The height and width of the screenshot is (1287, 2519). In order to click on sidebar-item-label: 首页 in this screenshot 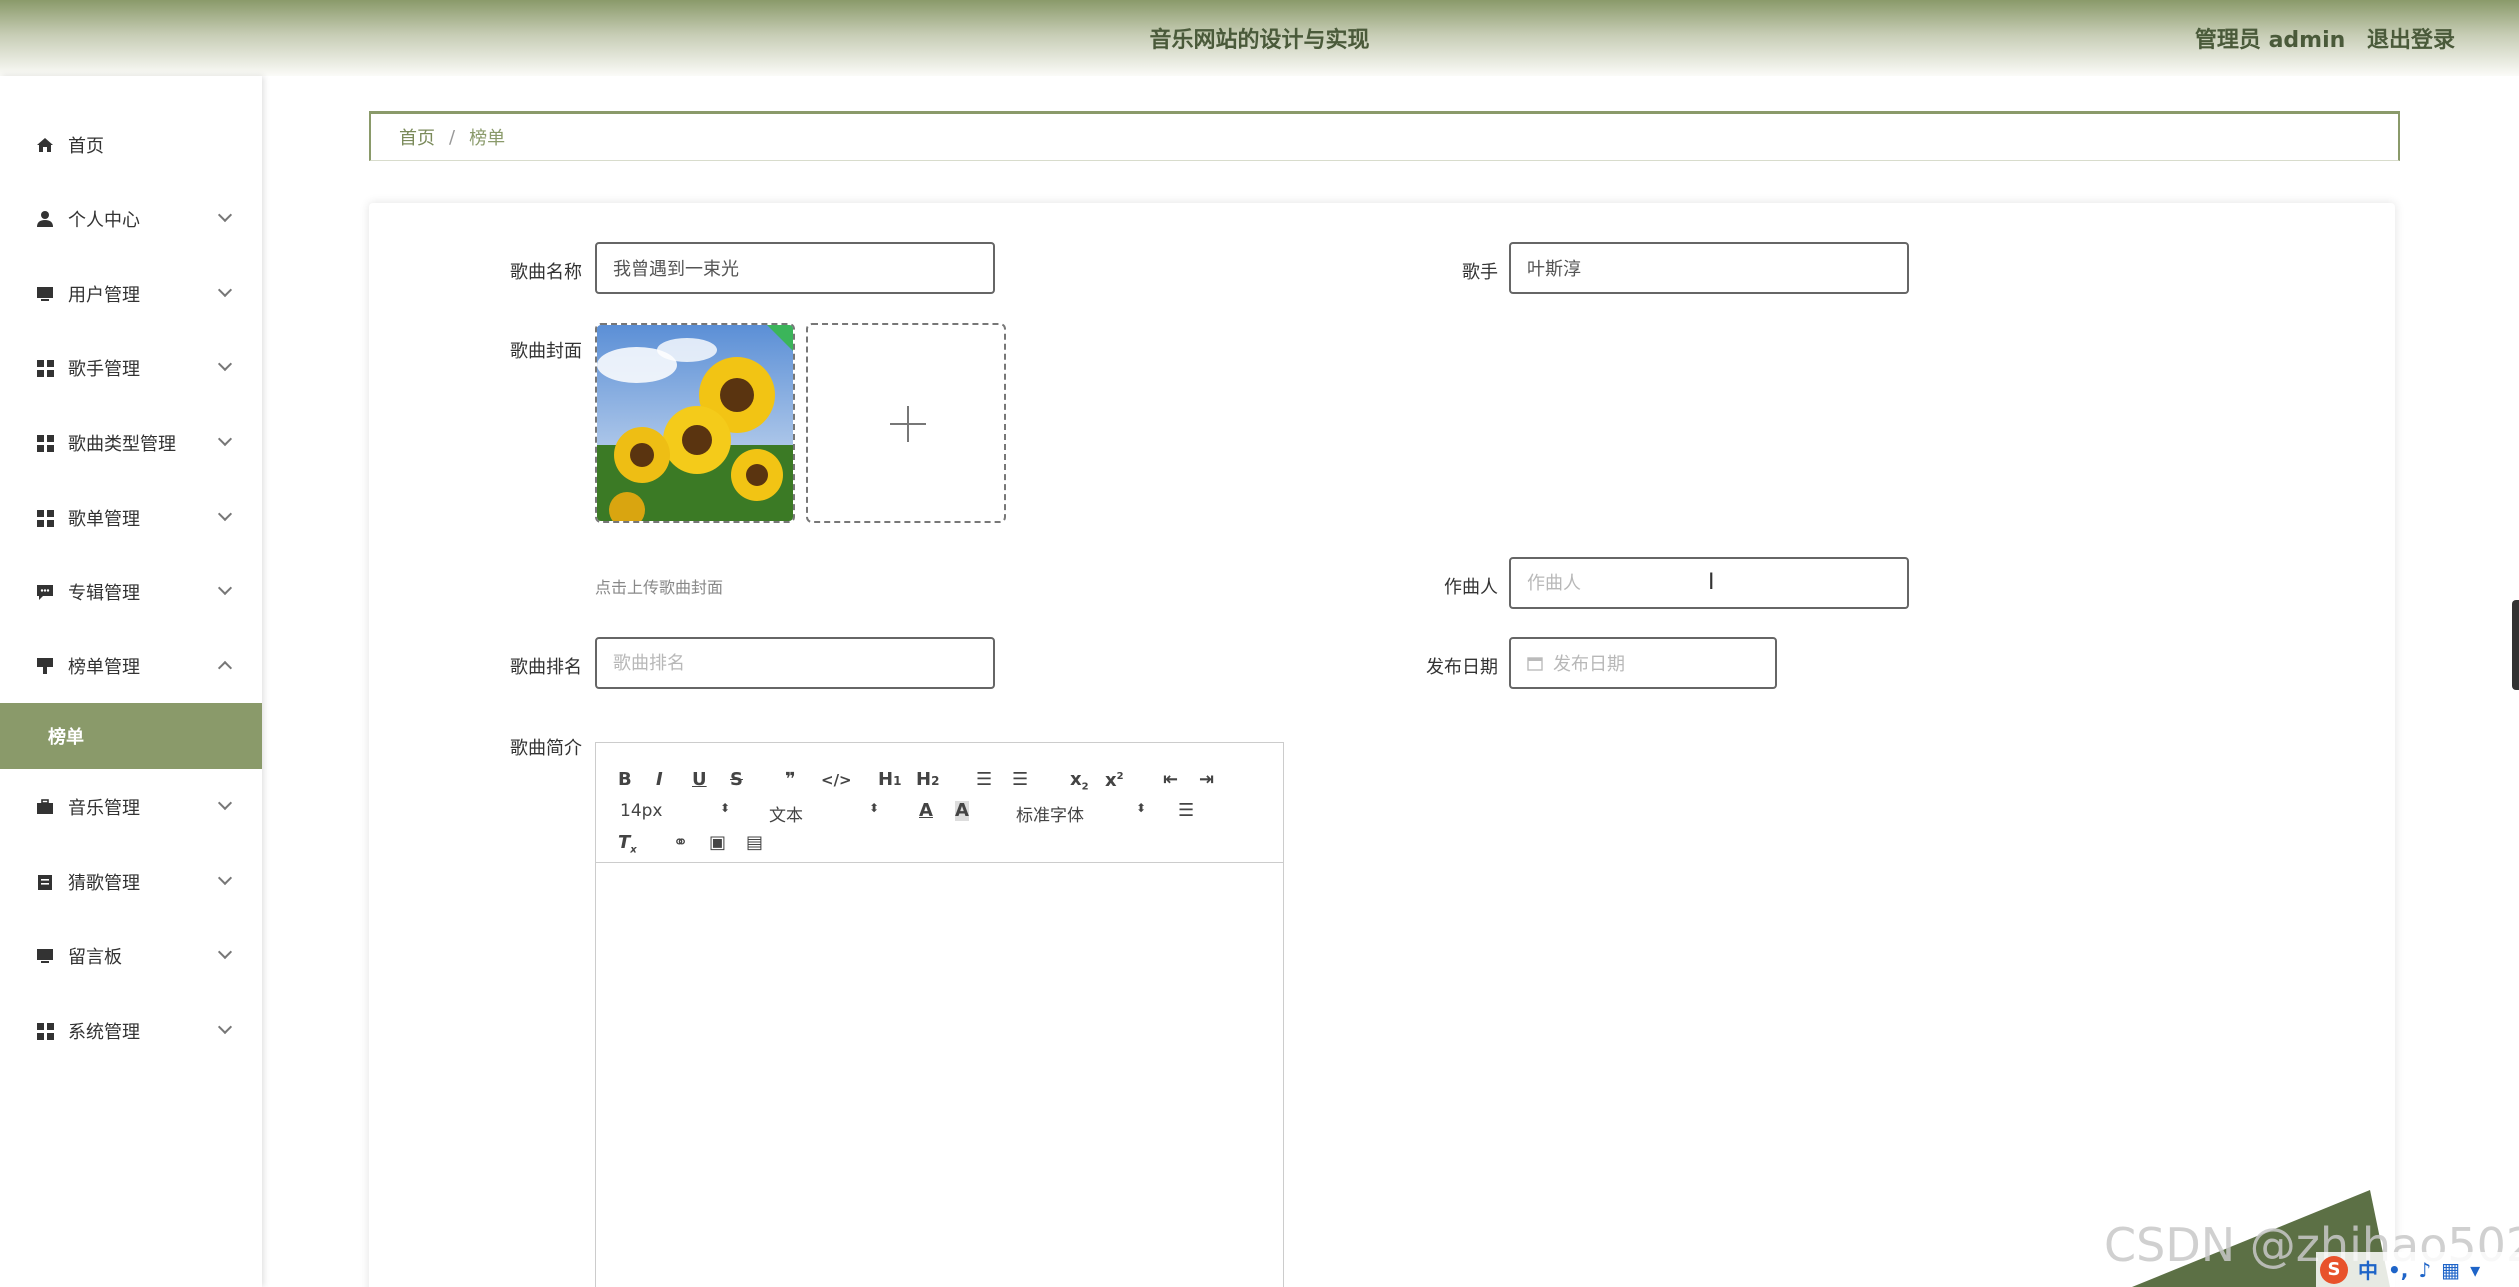, I will do `click(86, 146)`.